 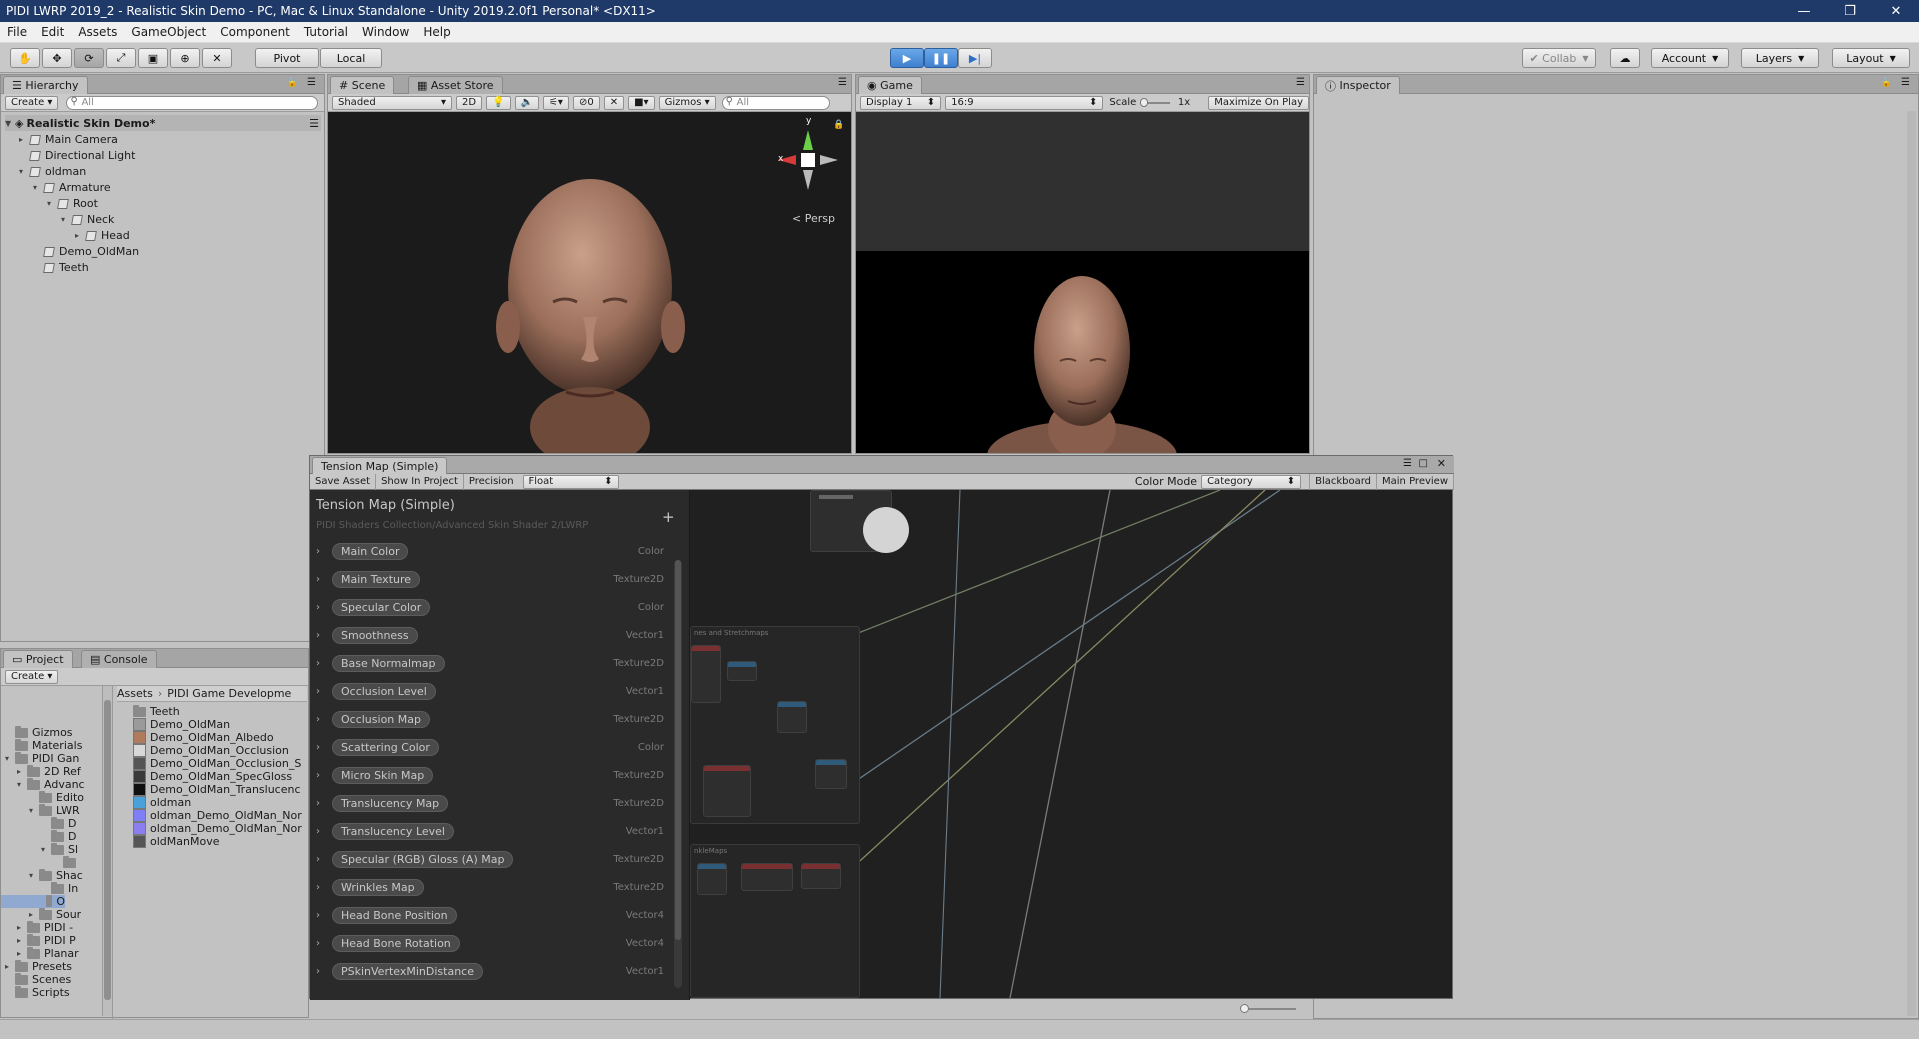 What do you see at coordinates (1896, 11) in the screenshot?
I see `close-button: ✕` at bounding box center [1896, 11].